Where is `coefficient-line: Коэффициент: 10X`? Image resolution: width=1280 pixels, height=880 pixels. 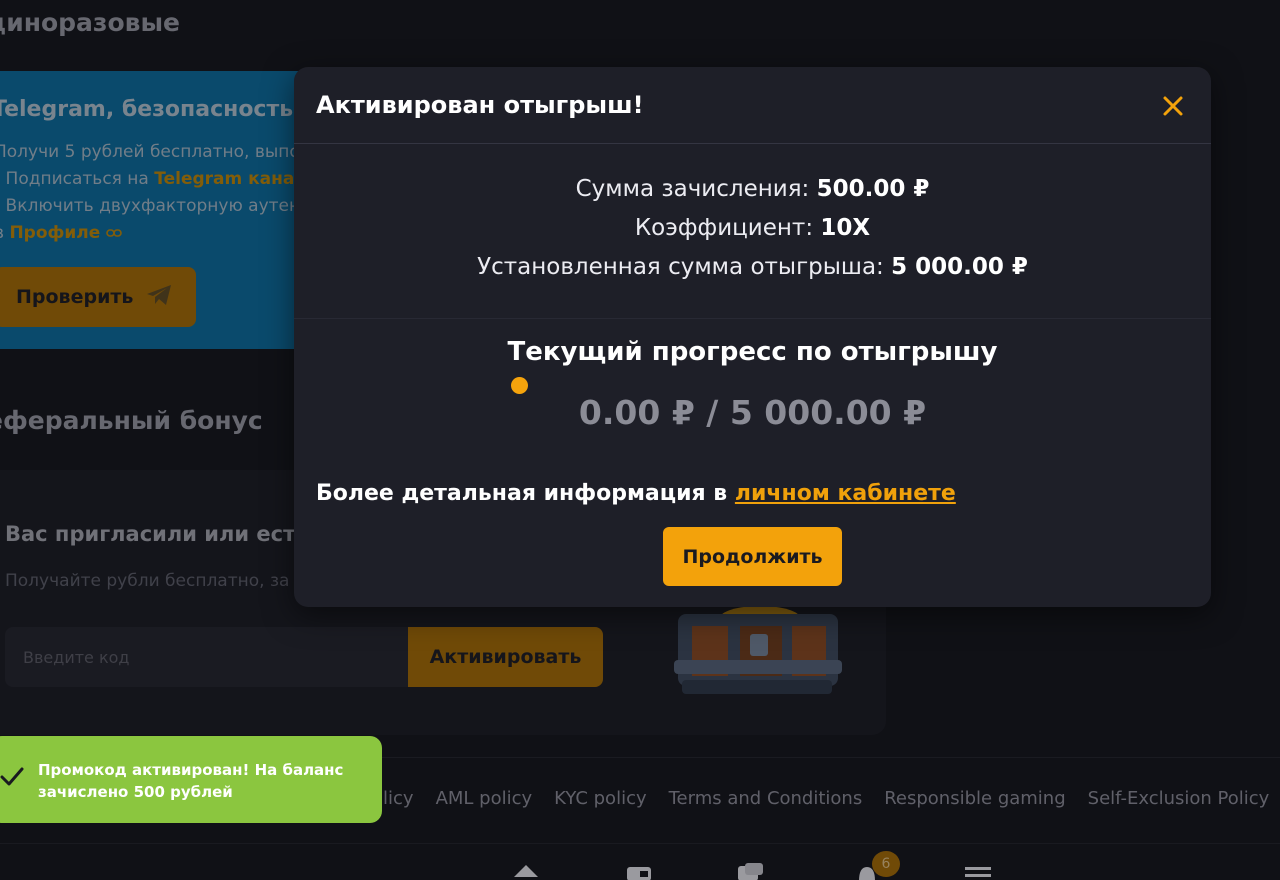 coefficient-line: Коэффициент: 10X is located at coordinates (752, 228).